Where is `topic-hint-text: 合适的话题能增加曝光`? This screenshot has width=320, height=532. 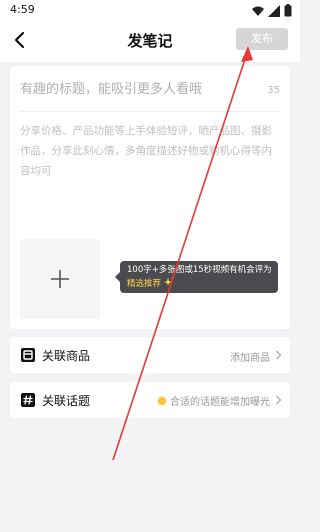 topic-hint-text: 合适的话题能增加曝光 is located at coordinates (220, 402).